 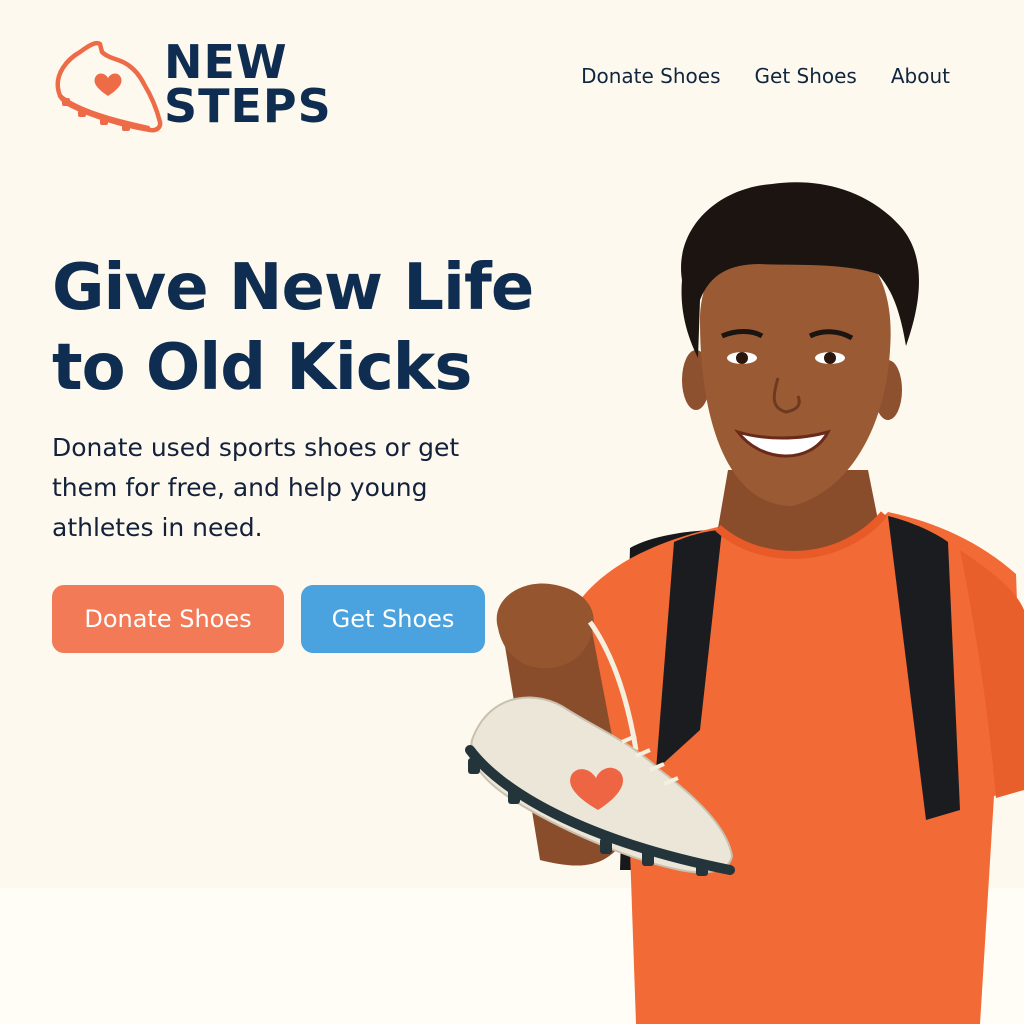 What do you see at coordinates (109, 86) in the screenshot?
I see `shoe-heart-icon` at bounding box center [109, 86].